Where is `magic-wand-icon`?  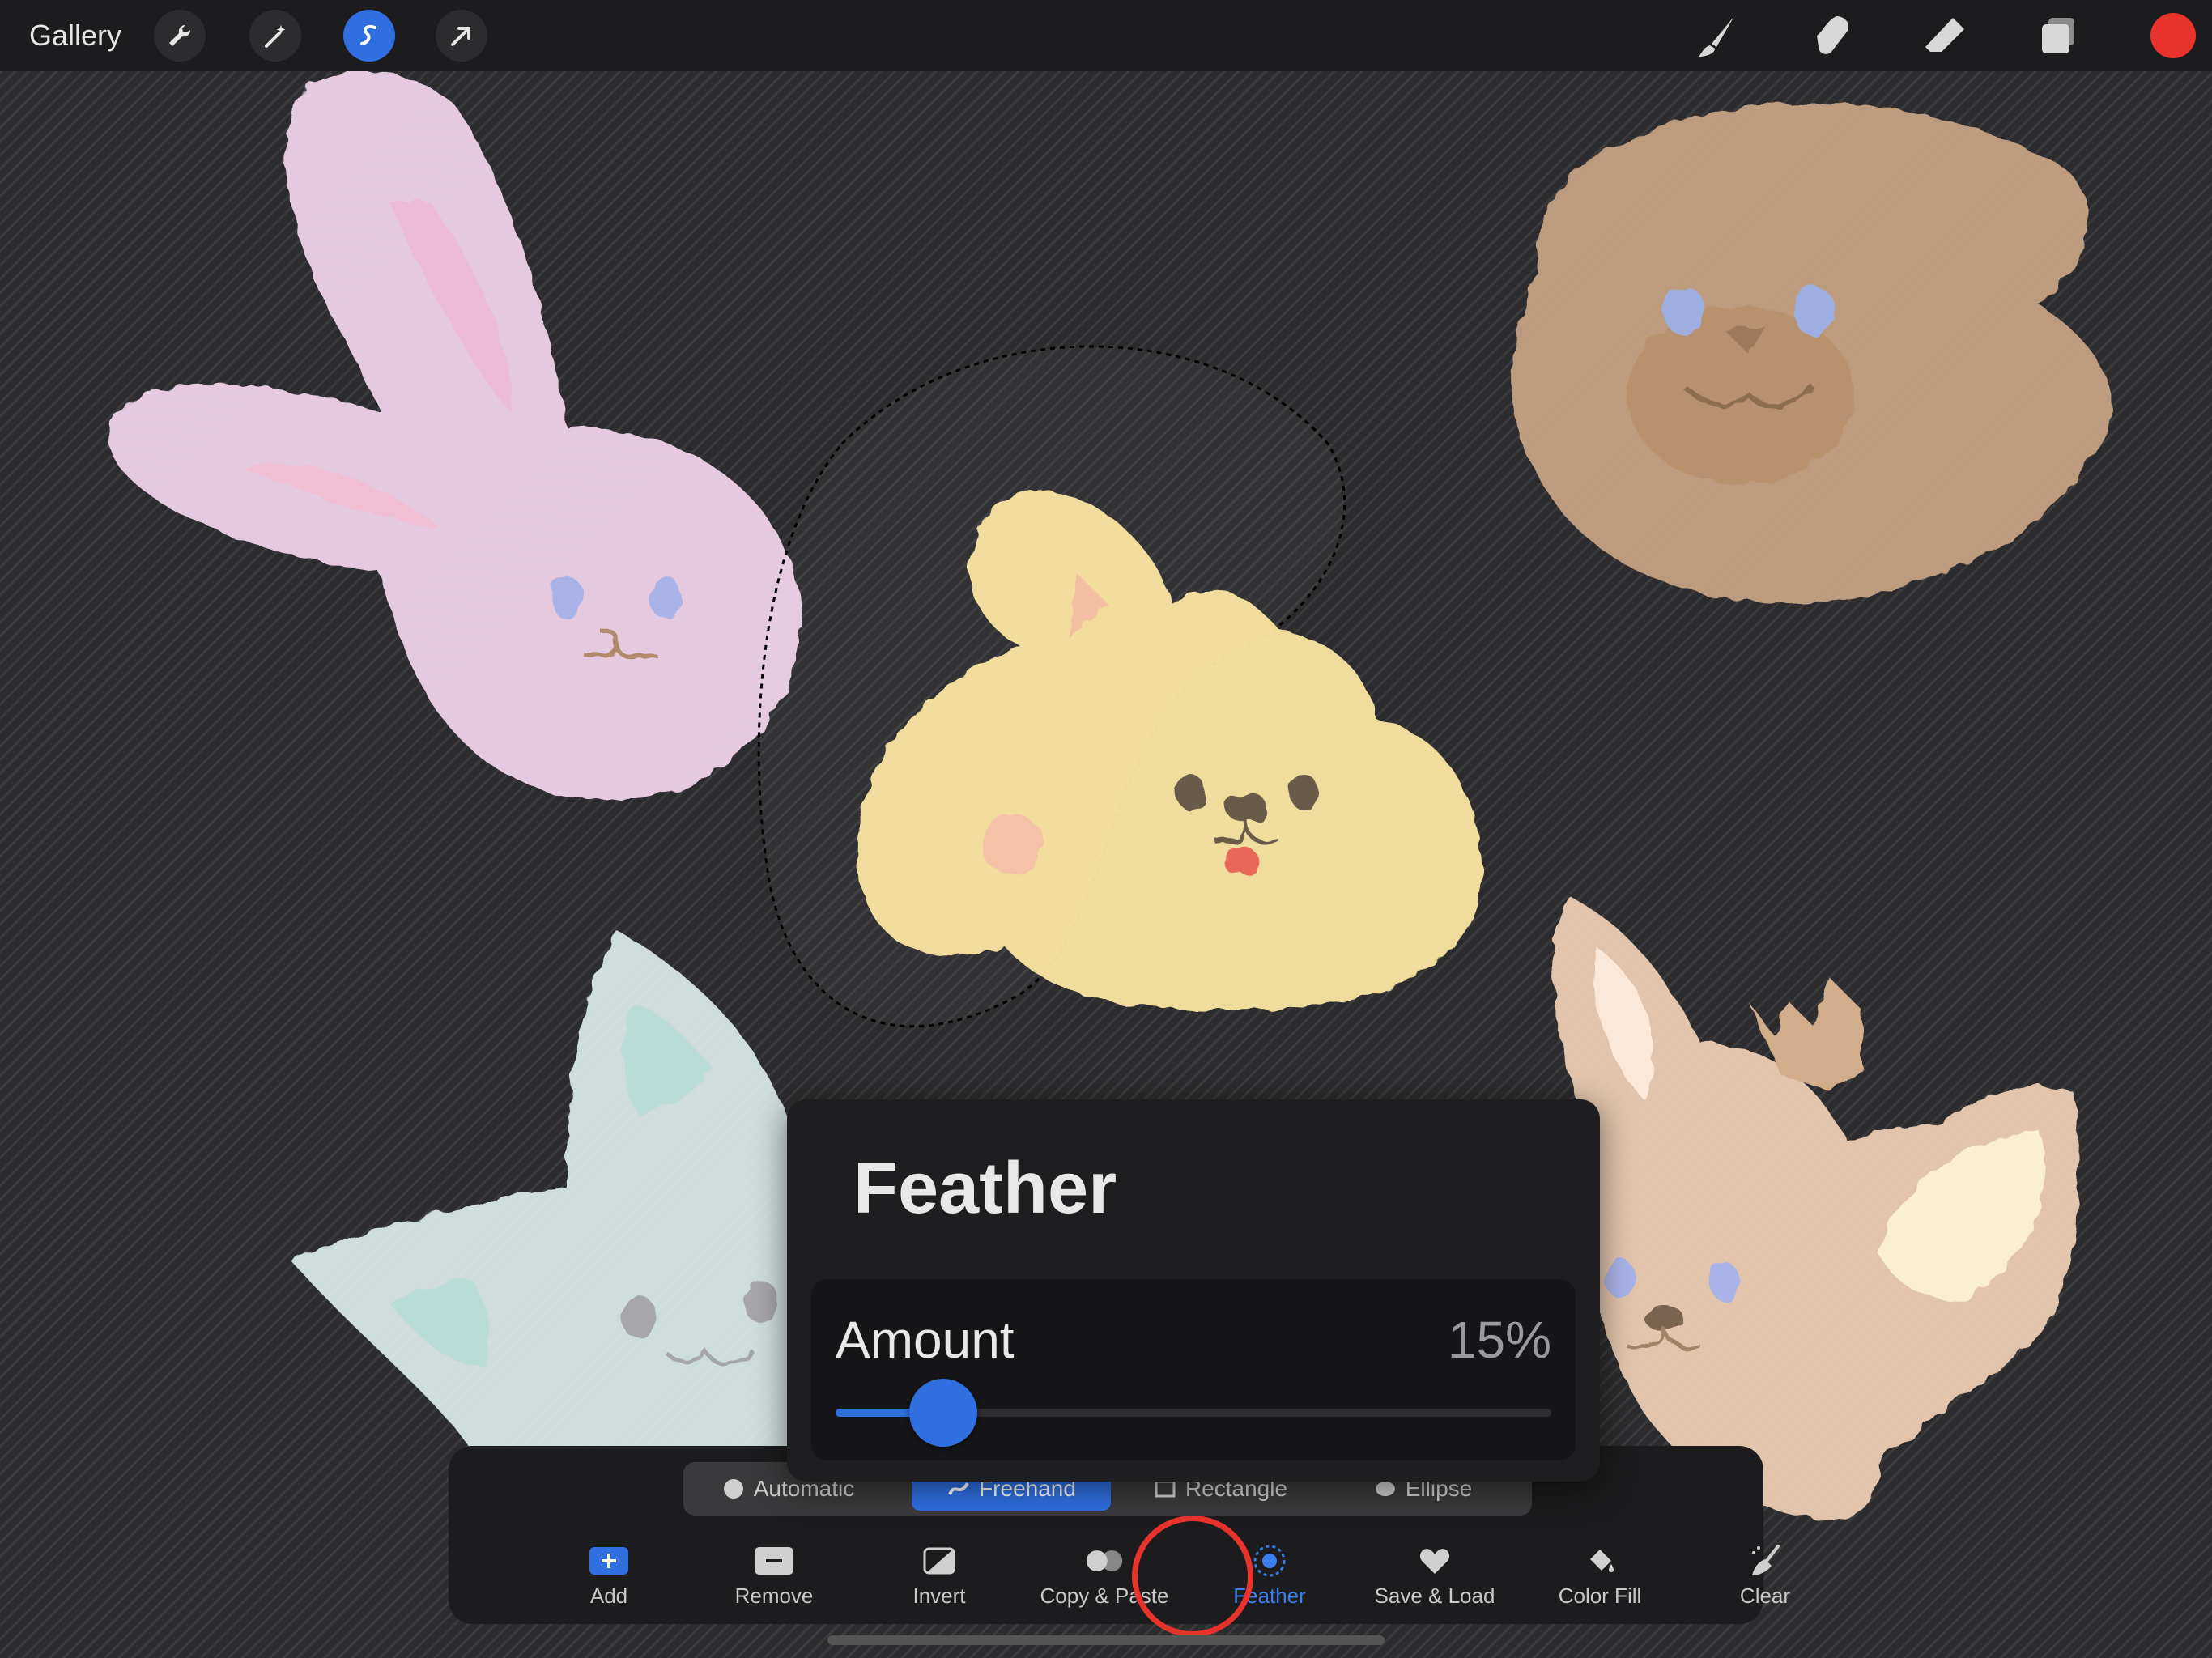 magic-wand-icon is located at coordinates (276, 36).